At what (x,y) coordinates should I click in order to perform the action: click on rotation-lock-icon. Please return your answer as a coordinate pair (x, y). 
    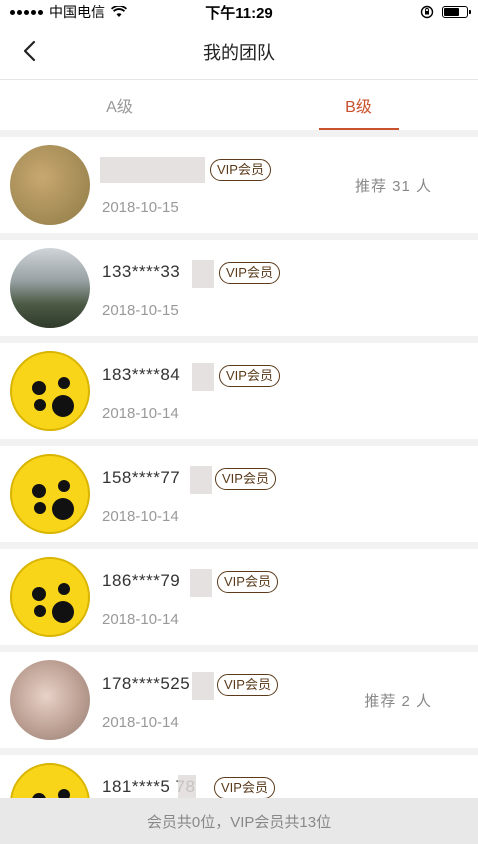
    Looking at the image, I should click on (427, 12).